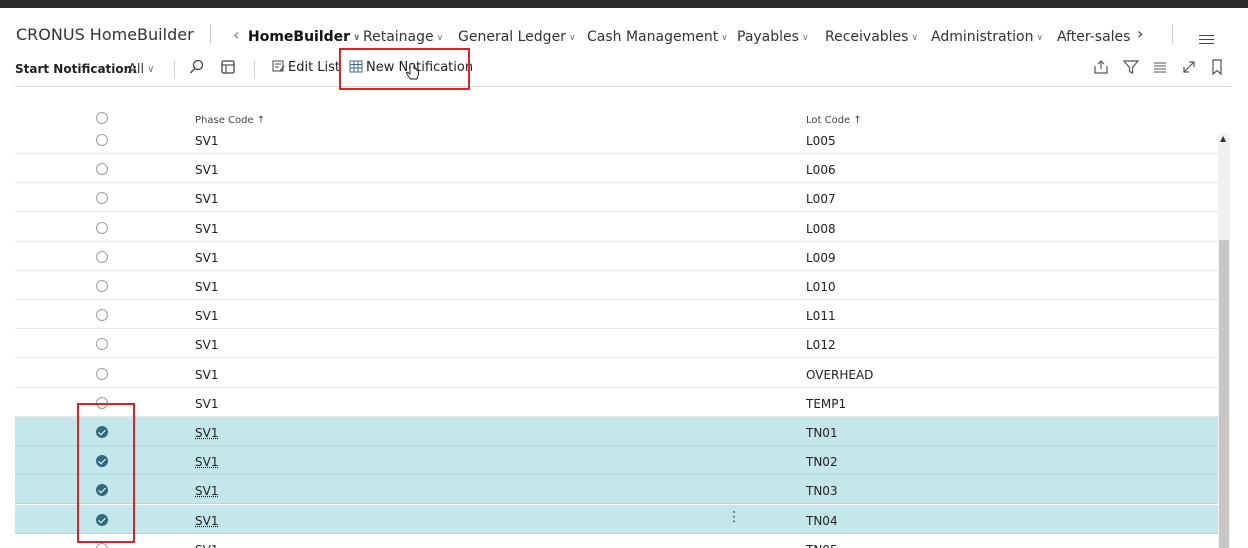 The image size is (1248, 548). Describe the element at coordinates (236, 34) in the screenshot. I see `nav-scroll-left-icon: ‹` at that location.